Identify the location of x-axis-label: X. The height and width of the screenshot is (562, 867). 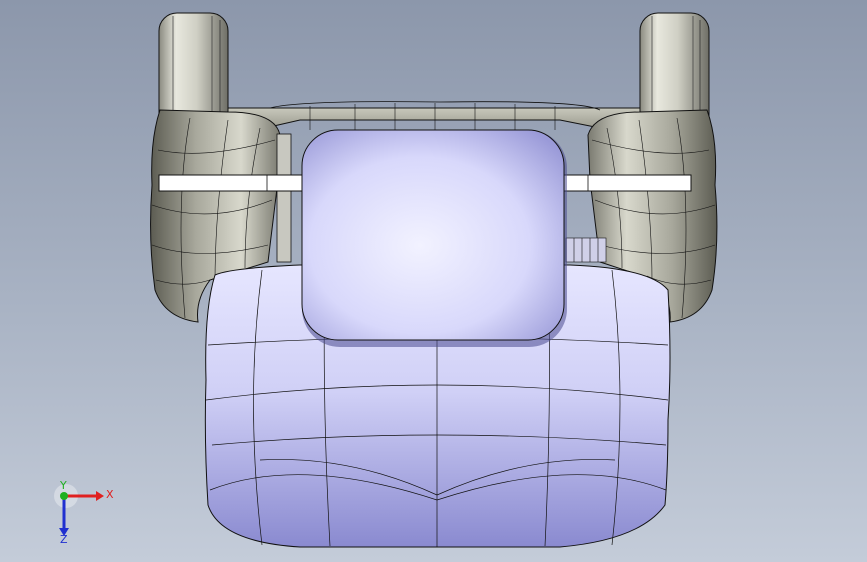
(110, 494).